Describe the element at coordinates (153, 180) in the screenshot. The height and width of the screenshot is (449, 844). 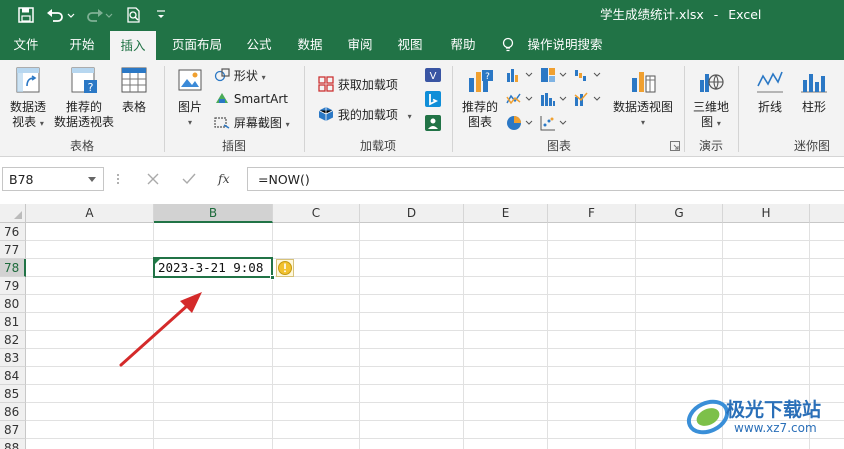
I see `cancel-icon` at that location.